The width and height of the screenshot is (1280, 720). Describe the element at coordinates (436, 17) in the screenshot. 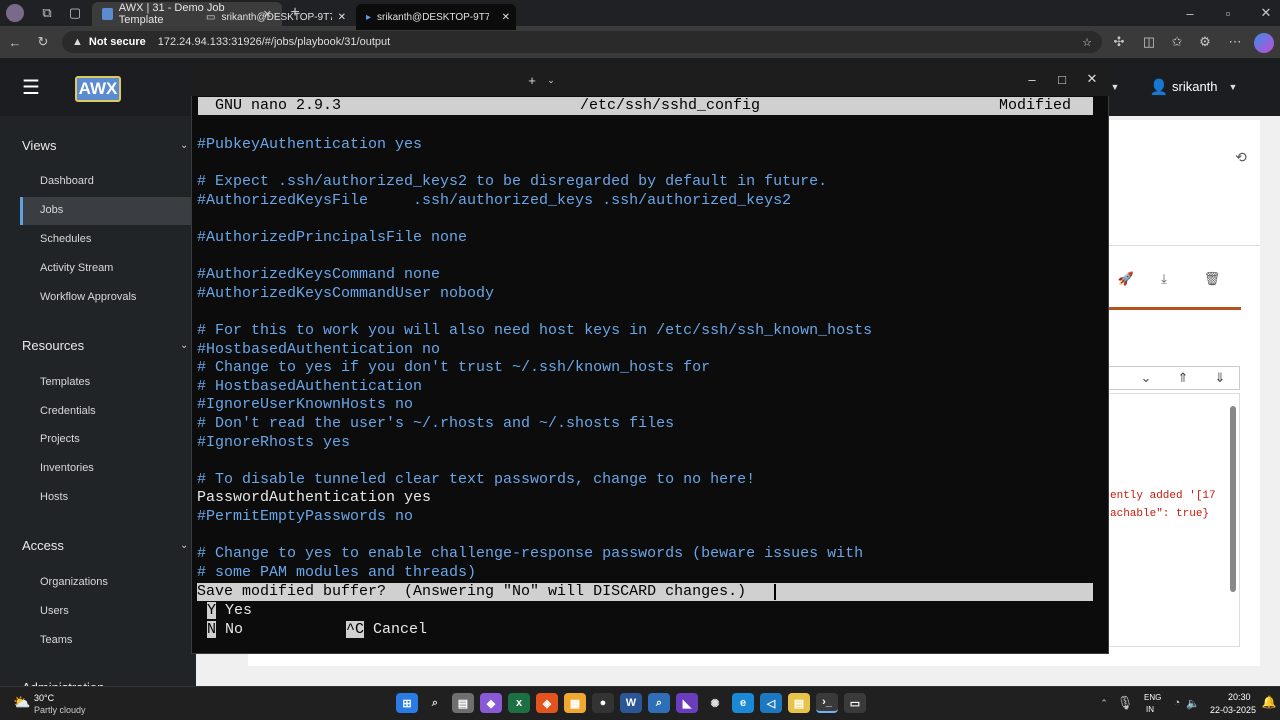

I see `terminal-tab-2-active: ▸ srikanth@DESKTOP-9T74I ✕` at that location.